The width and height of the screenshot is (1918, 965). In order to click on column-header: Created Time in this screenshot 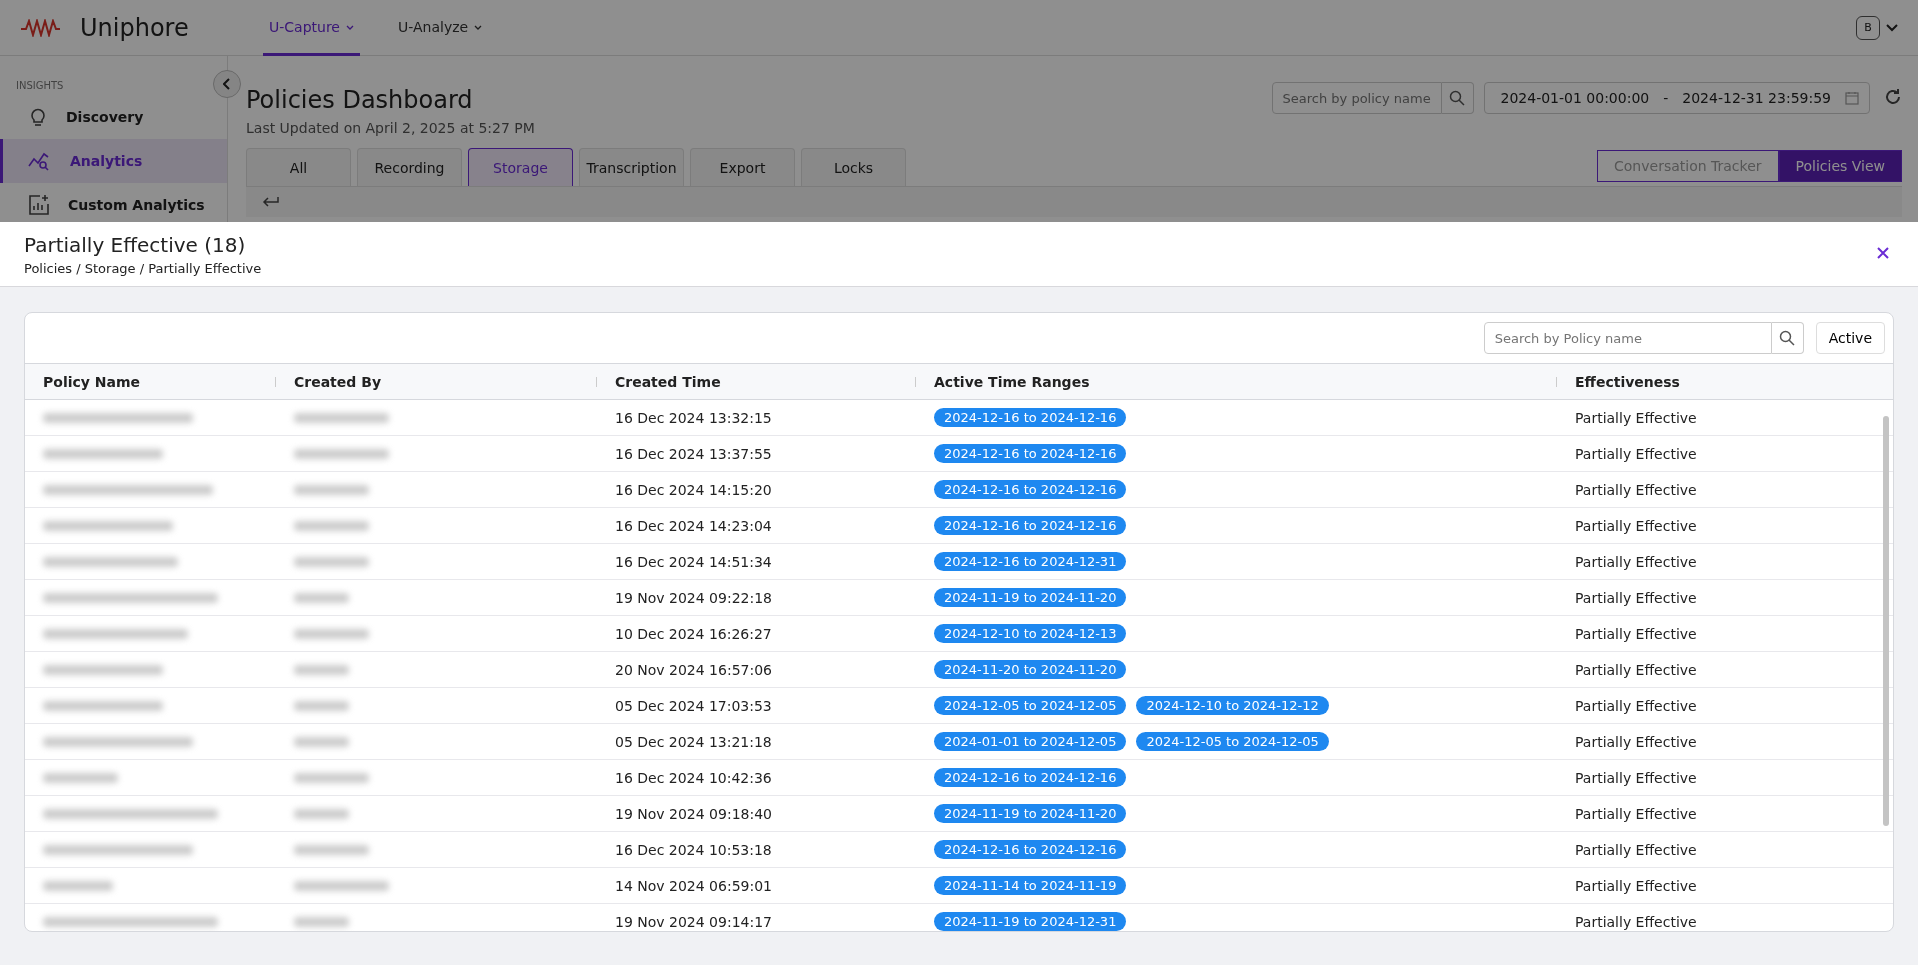, I will do `click(756, 382)`.